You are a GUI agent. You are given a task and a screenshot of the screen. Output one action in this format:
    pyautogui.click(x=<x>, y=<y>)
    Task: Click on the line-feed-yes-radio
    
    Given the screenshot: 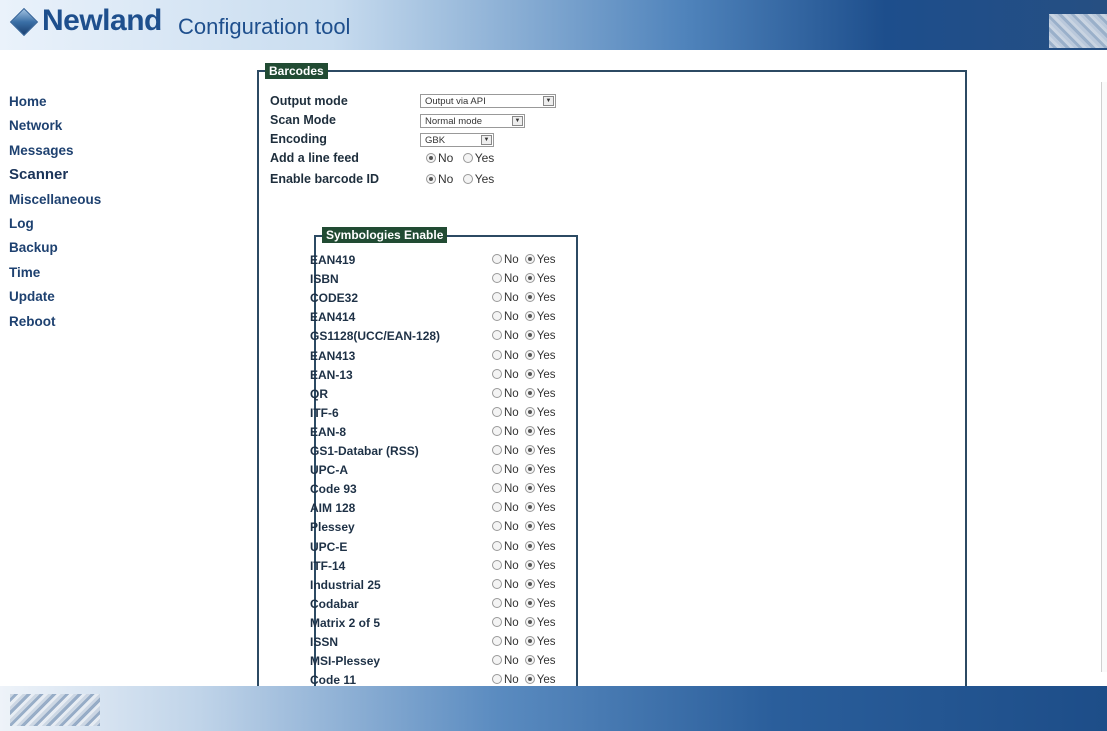 What is the action you would take?
    pyautogui.click(x=467, y=158)
    